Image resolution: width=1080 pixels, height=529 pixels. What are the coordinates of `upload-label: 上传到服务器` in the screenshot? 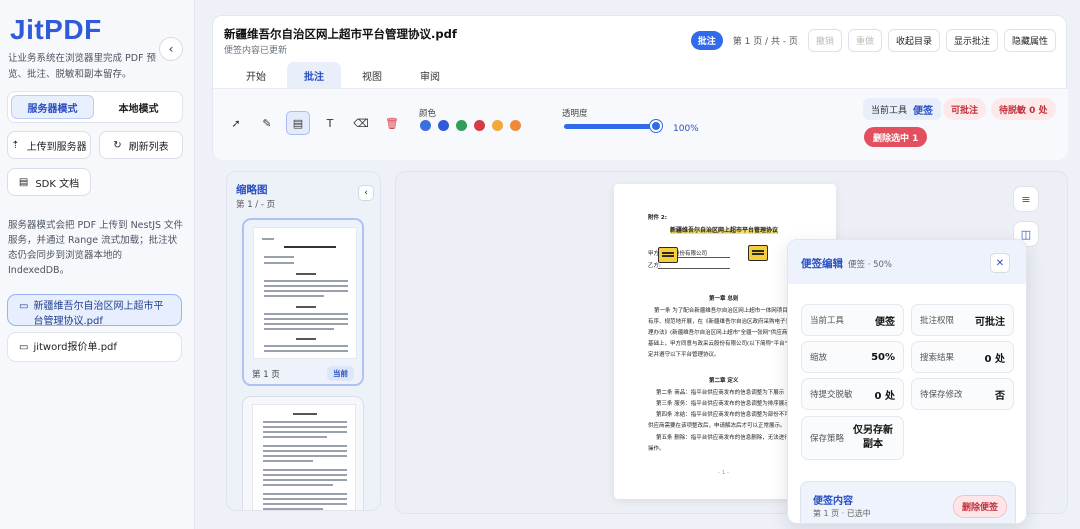 It's located at (56, 147).